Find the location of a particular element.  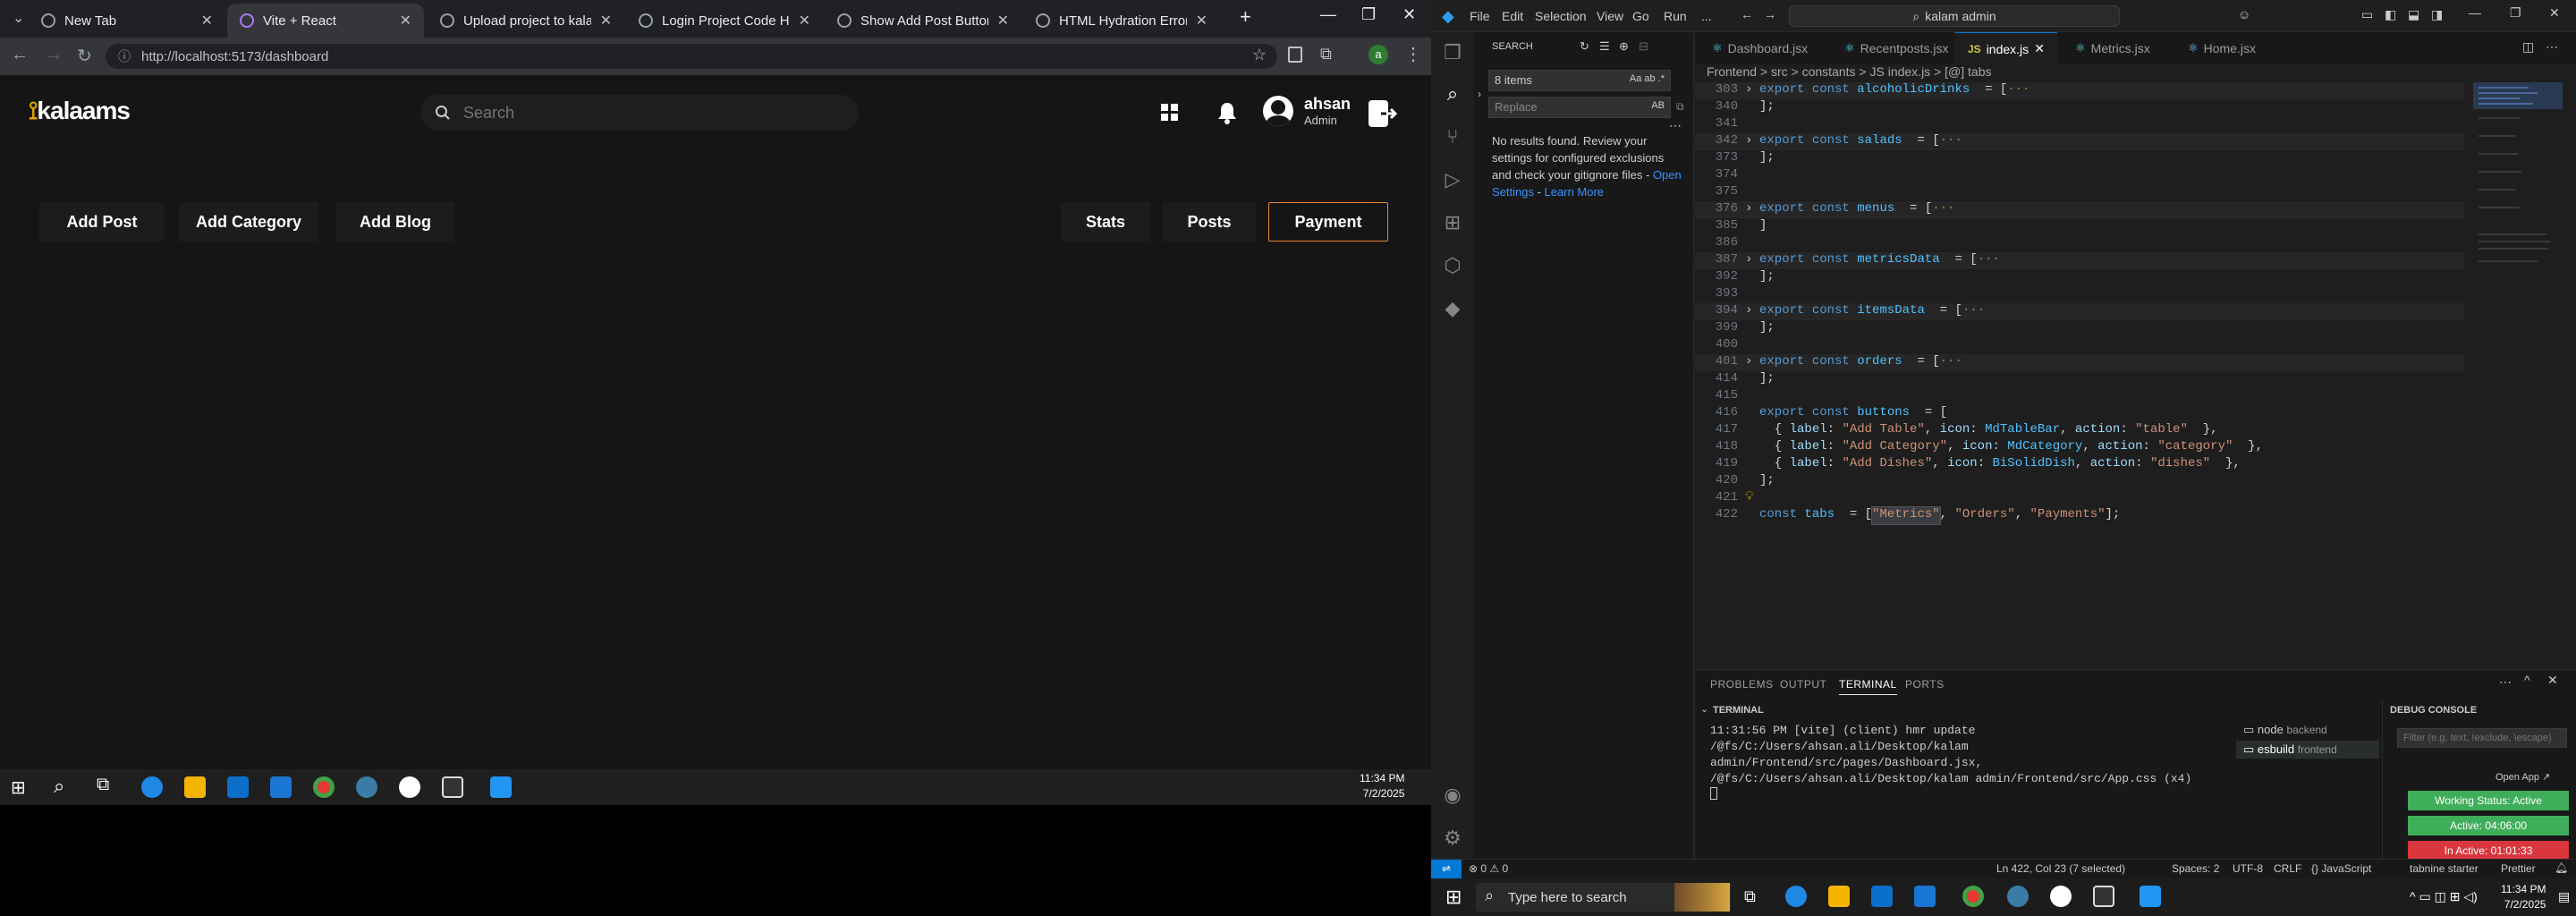

tab-stats: Stats is located at coordinates (1105, 222).